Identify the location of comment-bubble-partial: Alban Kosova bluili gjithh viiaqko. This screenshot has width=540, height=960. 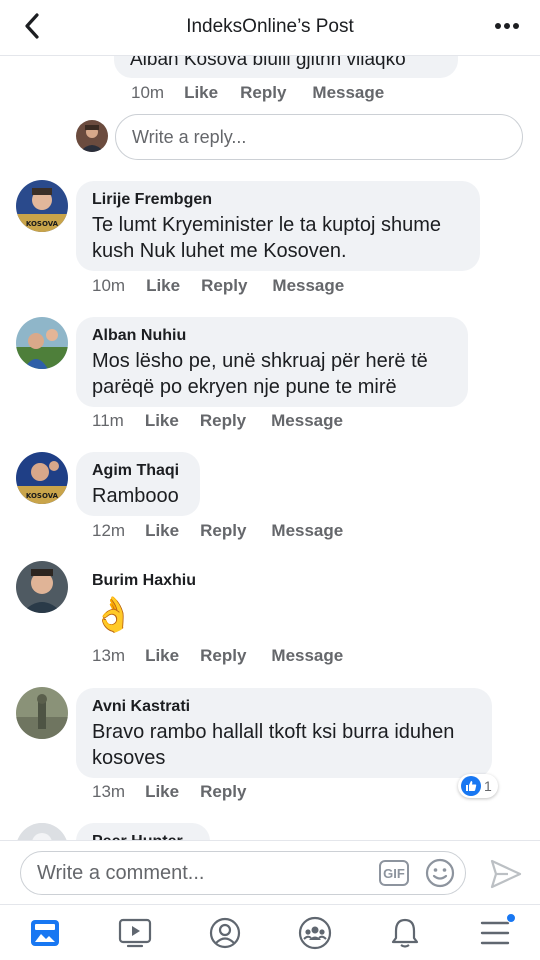
(286, 67).